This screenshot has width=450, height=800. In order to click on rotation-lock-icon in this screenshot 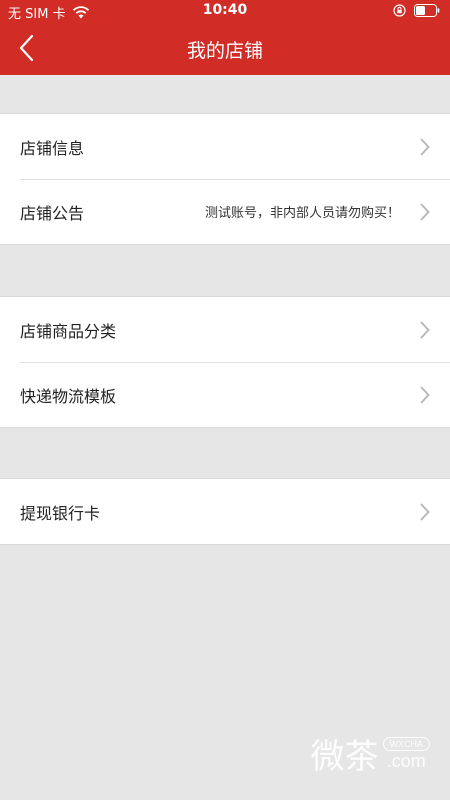, I will do `click(399, 10)`.